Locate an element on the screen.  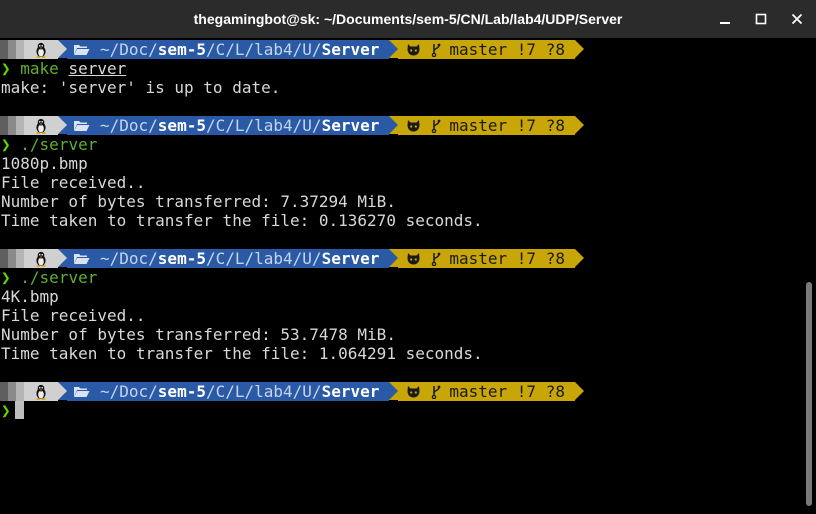
output-line: make: 'server' is up to date. is located at coordinates (141, 87).